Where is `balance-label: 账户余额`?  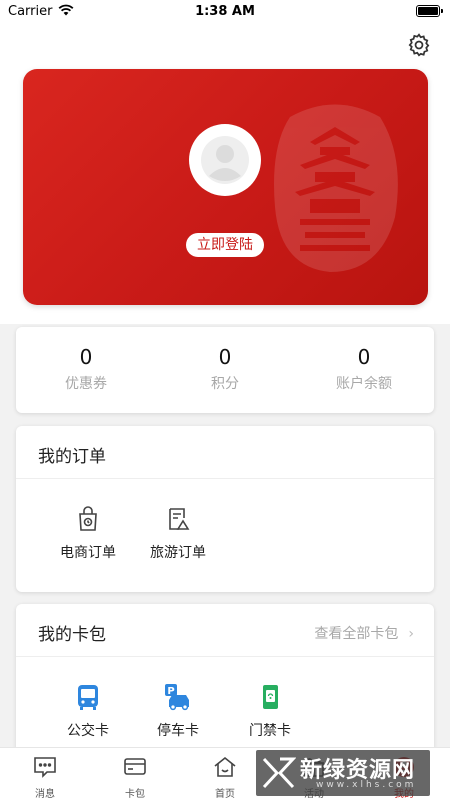
balance-label: 账户余额 is located at coordinates (364, 384).